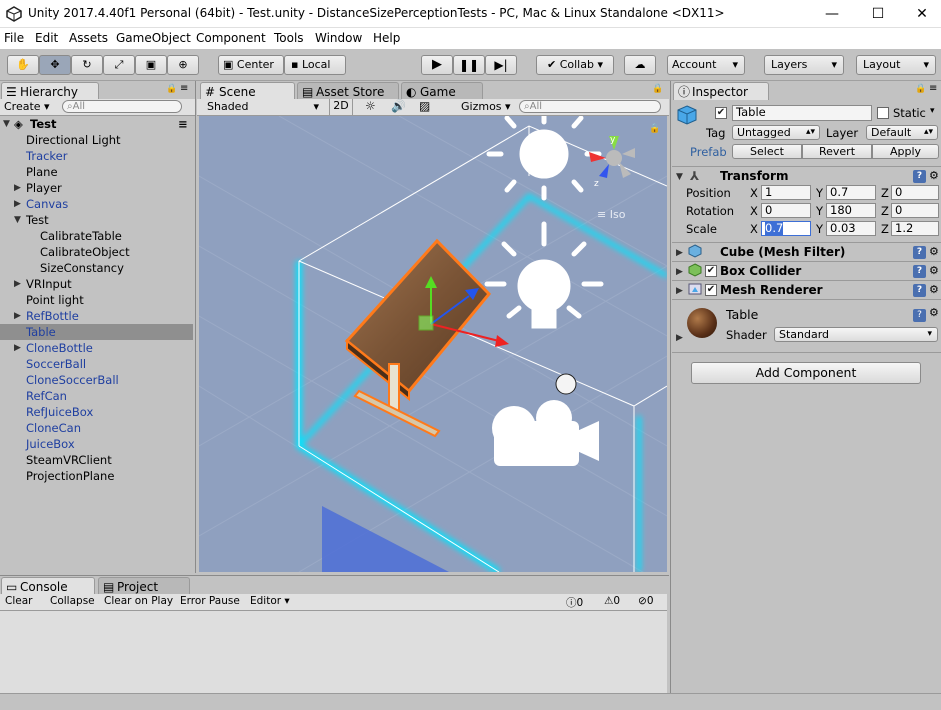 This screenshot has height=710, width=941. I want to click on menu-edit: Edit, so click(46, 38).